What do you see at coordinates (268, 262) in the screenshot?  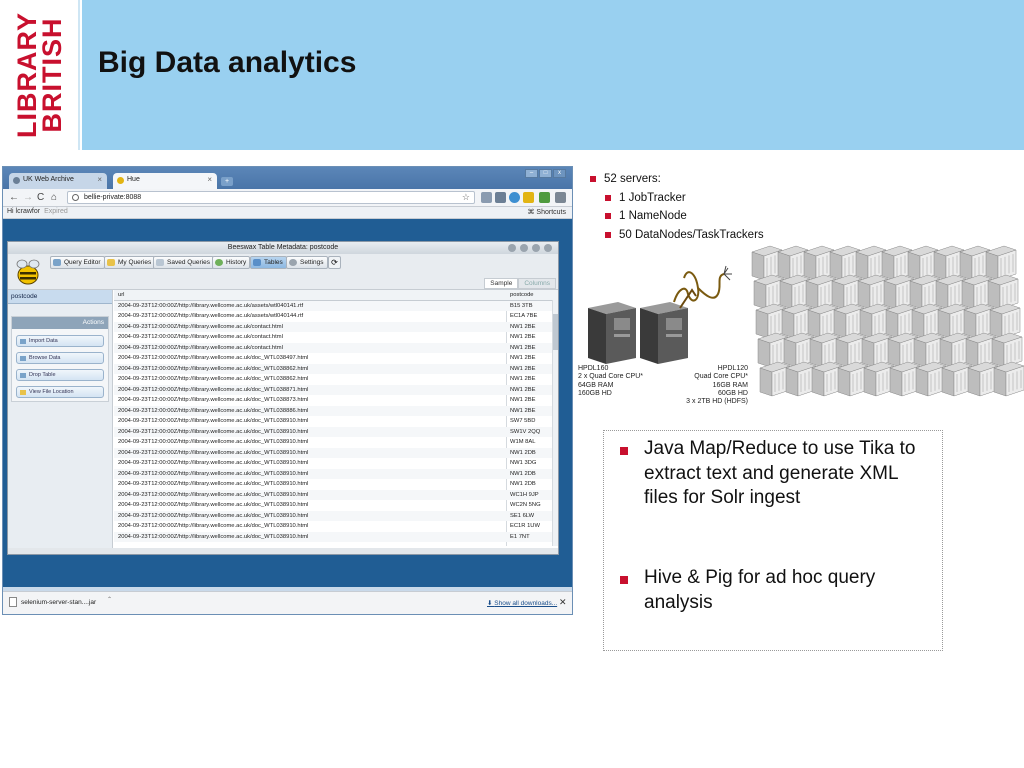 I see `nav-tables: Tables` at bounding box center [268, 262].